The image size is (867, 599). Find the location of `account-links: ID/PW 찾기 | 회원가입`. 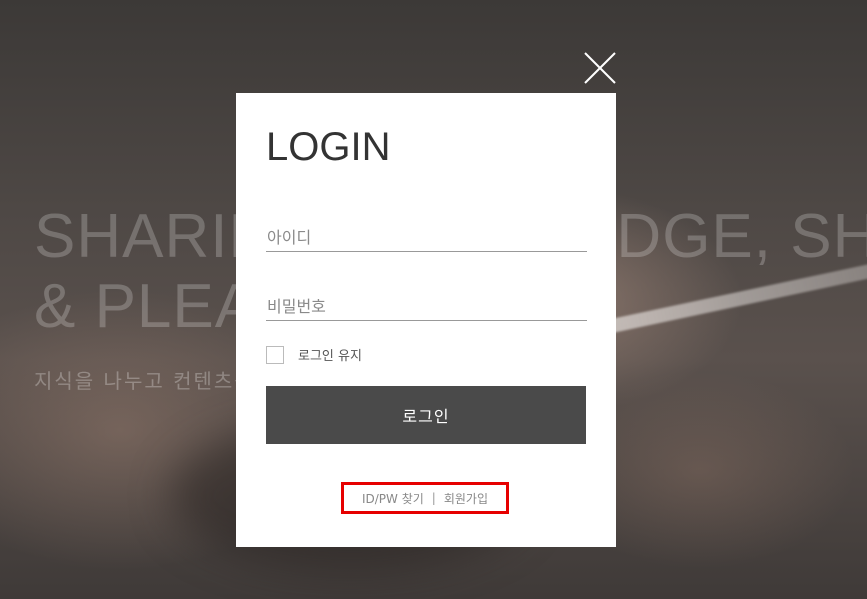

account-links: ID/PW 찾기 | 회원가입 is located at coordinates (425, 498).